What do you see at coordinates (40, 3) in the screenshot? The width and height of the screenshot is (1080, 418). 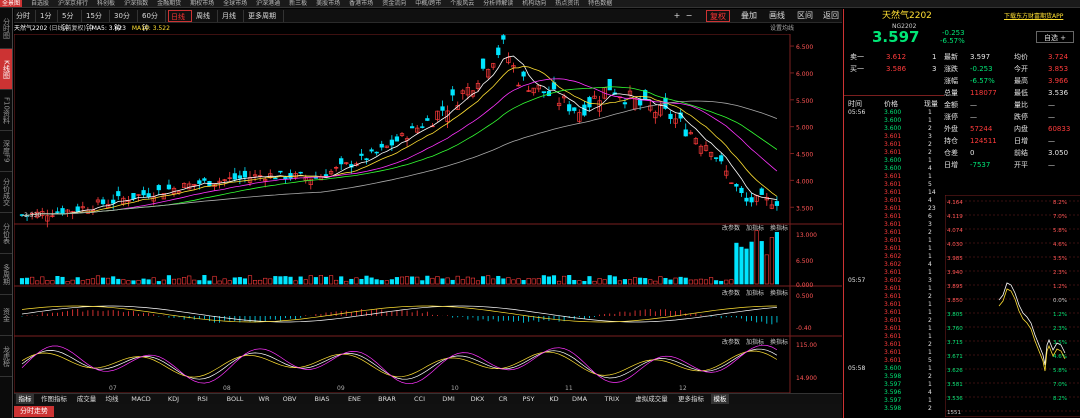 I see `top-menu-item: 自选股` at bounding box center [40, 3].